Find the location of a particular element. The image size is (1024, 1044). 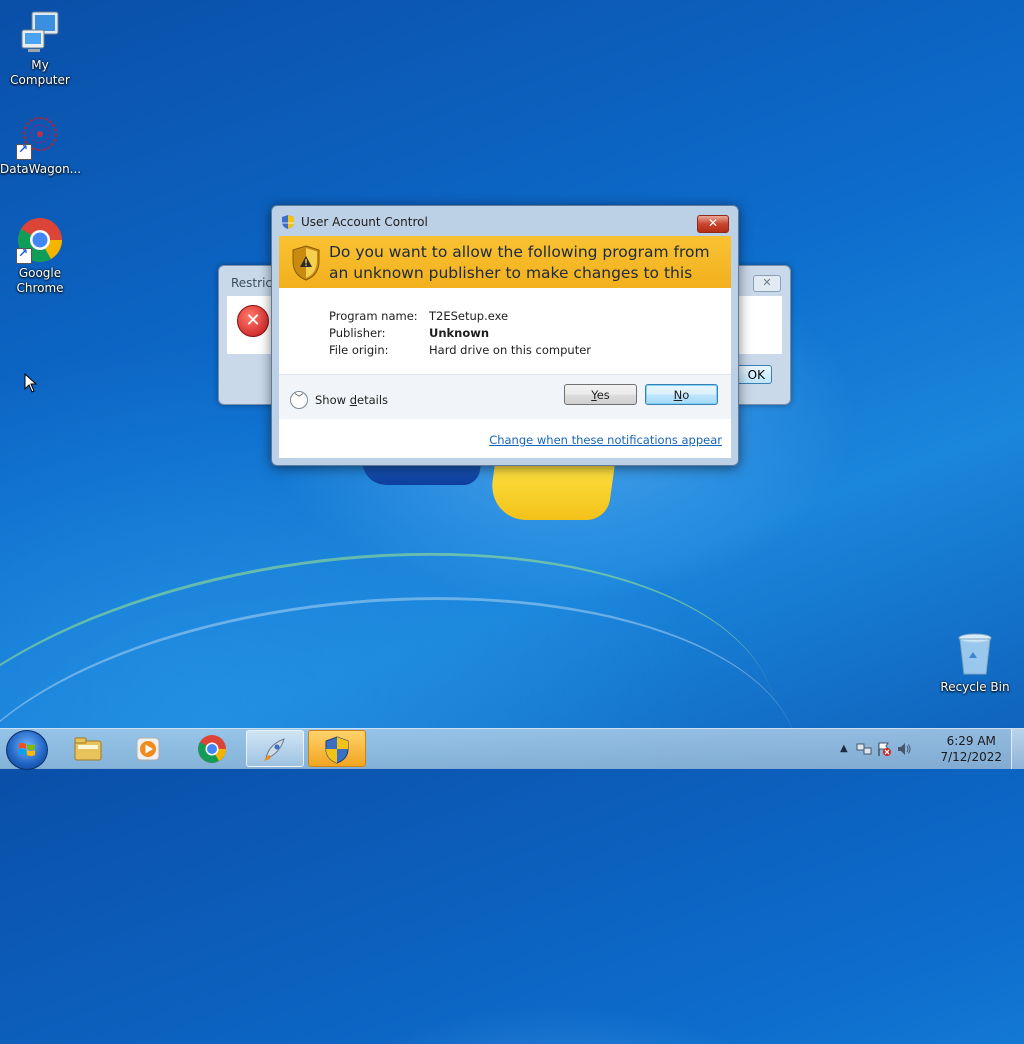

show-details-text: Show is located at coordinates (332, 400).